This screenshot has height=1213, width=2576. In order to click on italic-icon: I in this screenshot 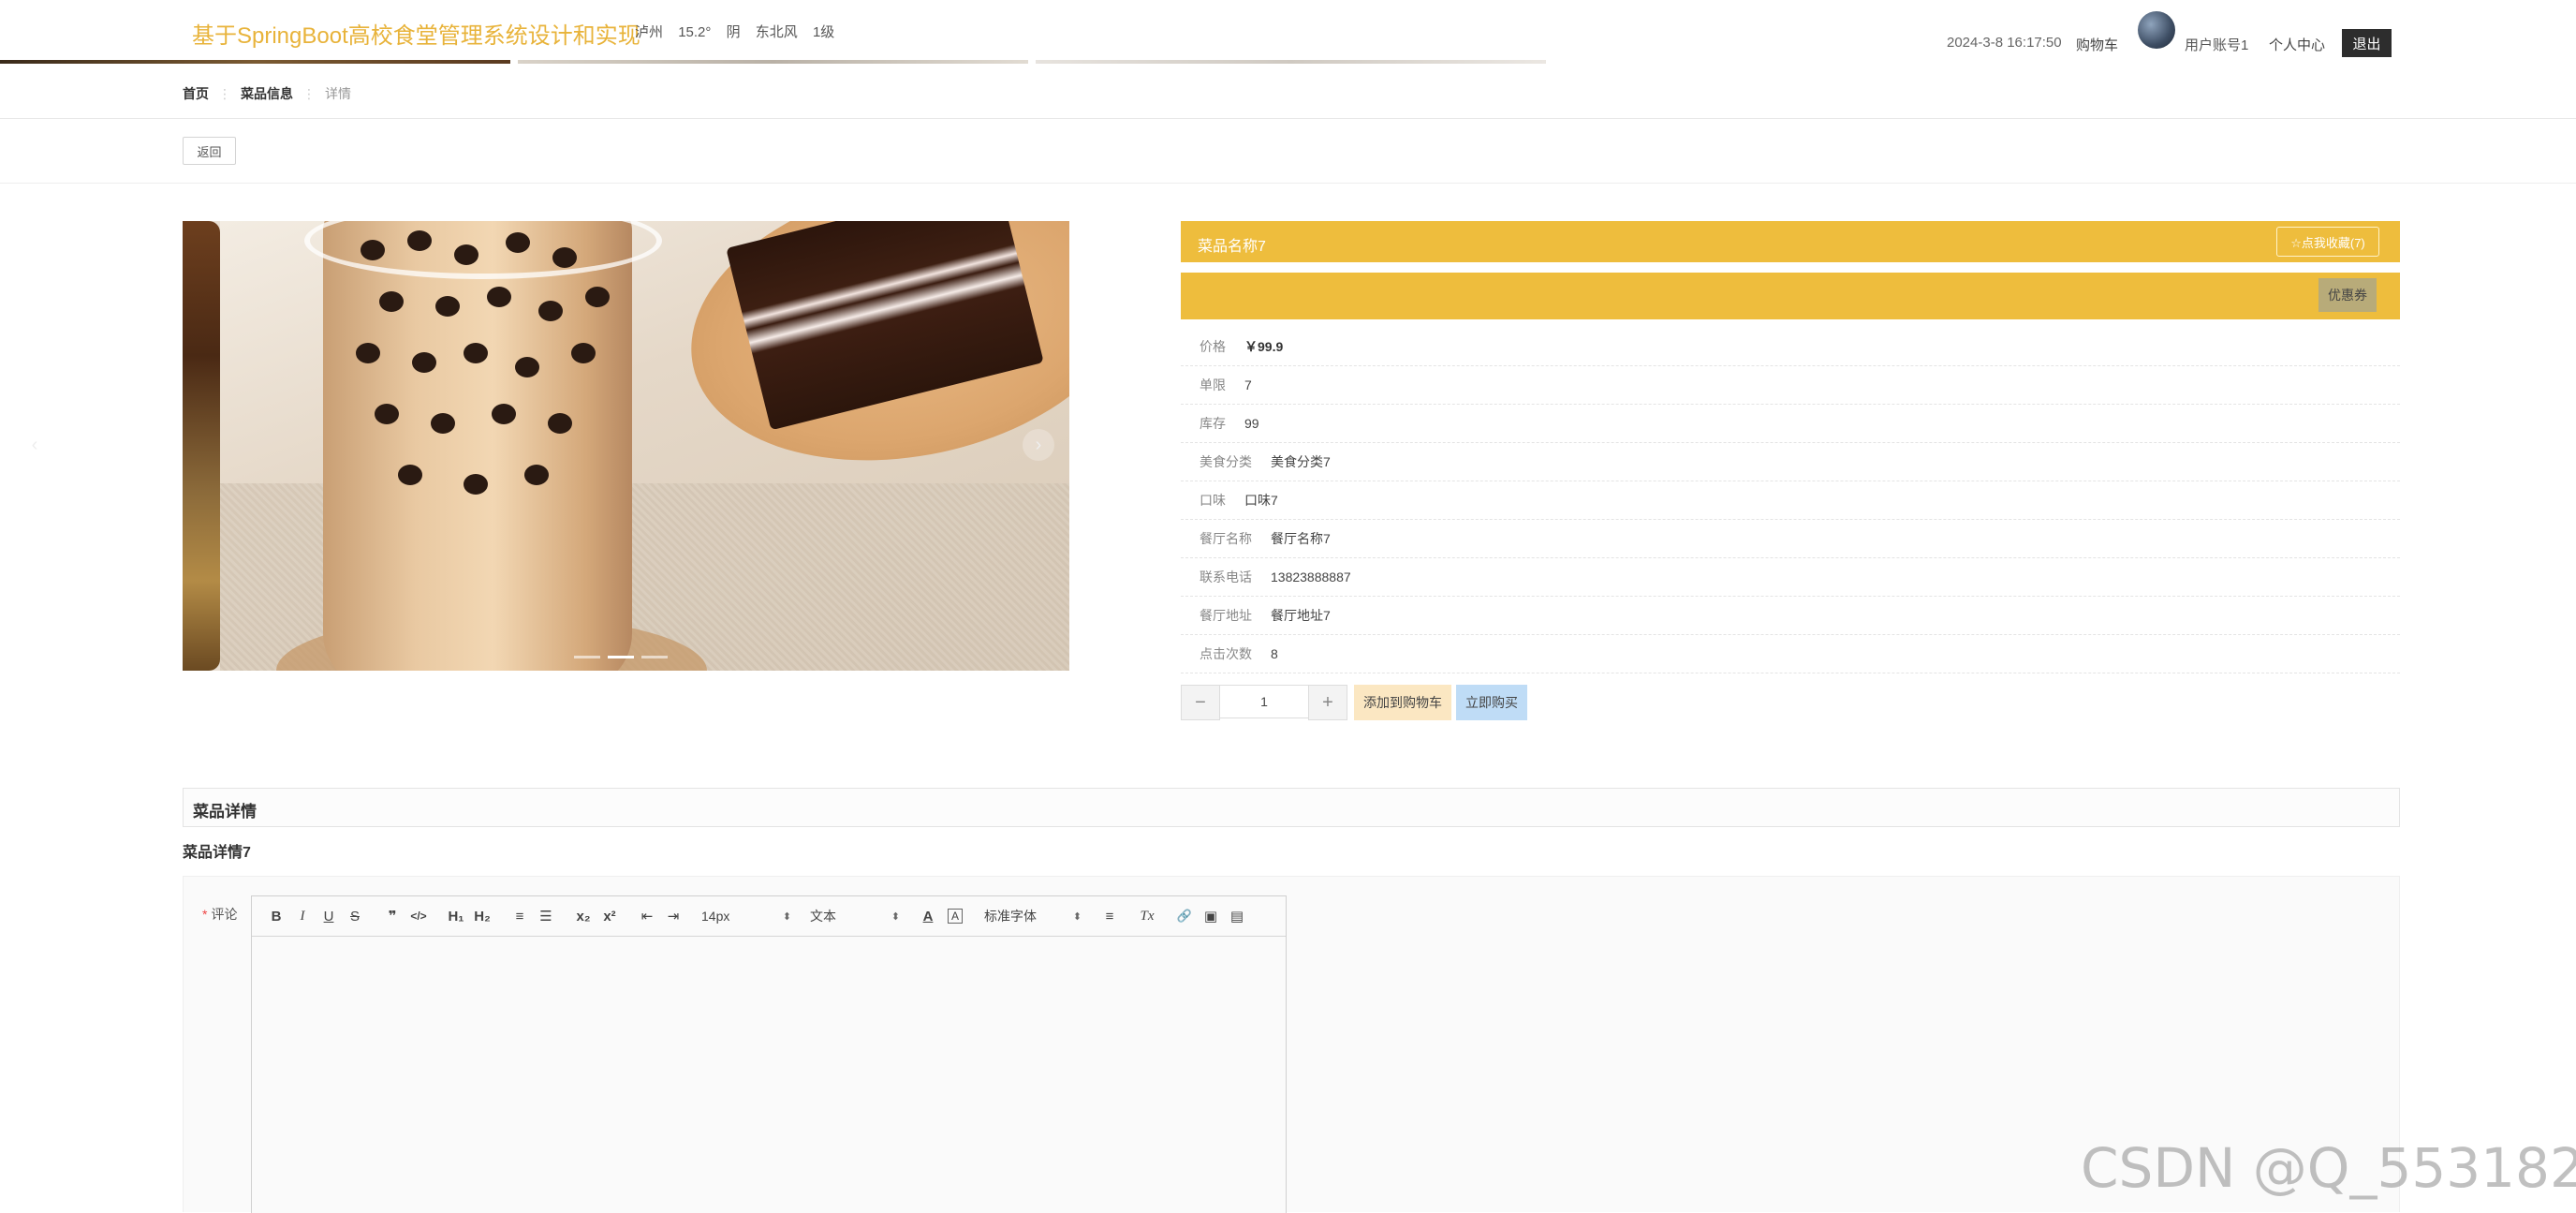, I will do `click(302, 916)`.